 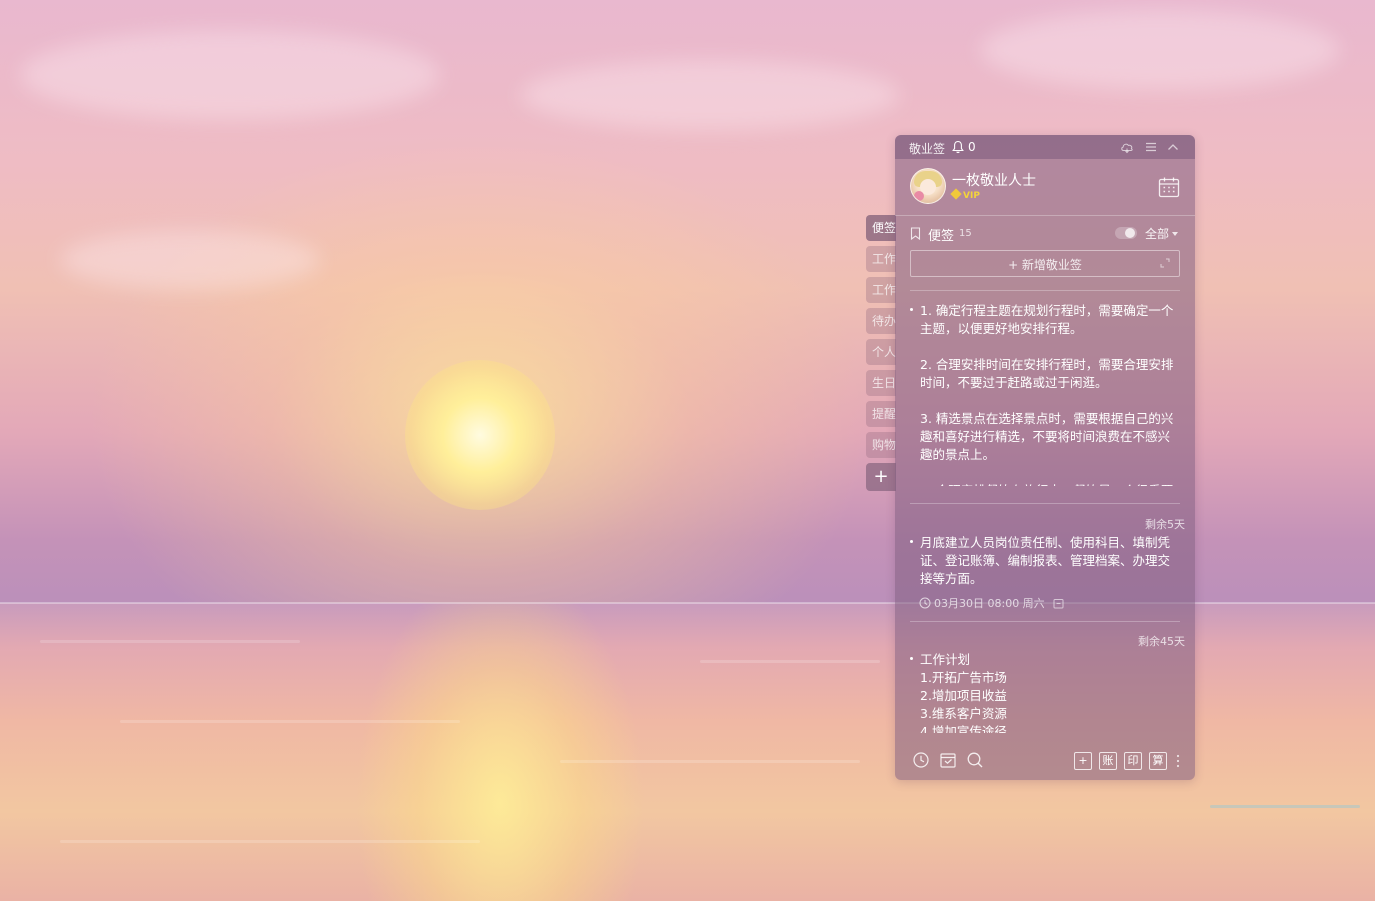 I want to click on bottom-toolbar: + 账 印 算, so click(x=1045, y=759).